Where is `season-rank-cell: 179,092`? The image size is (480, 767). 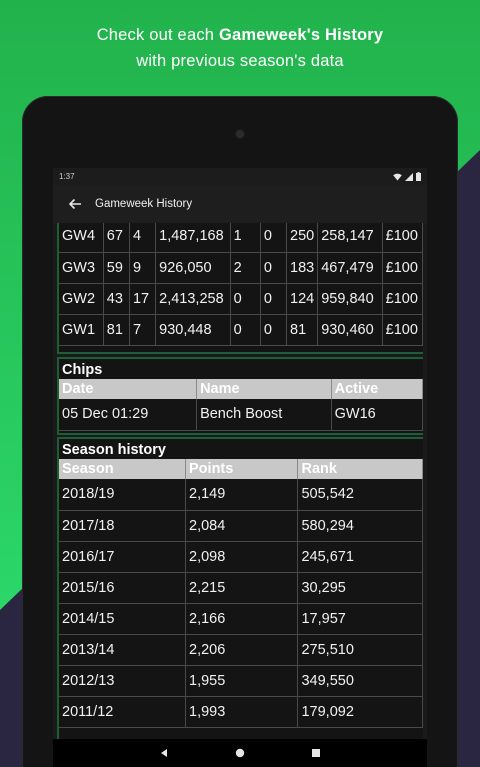
season-rank-cell: 179,092 is located at coordinates (360, 712).